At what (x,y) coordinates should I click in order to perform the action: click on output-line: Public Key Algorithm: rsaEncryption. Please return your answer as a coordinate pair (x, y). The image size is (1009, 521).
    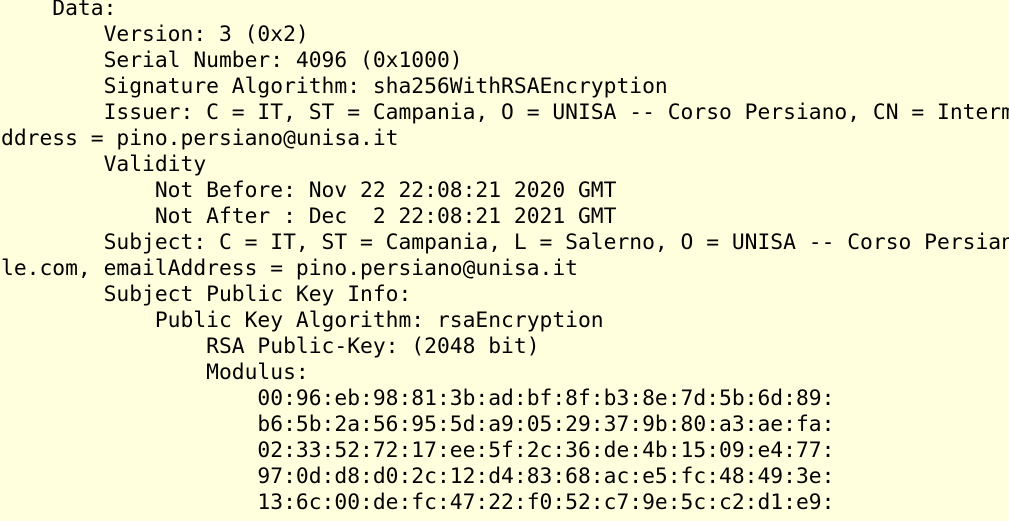
    Looking at the image, I should click on (302, 320).